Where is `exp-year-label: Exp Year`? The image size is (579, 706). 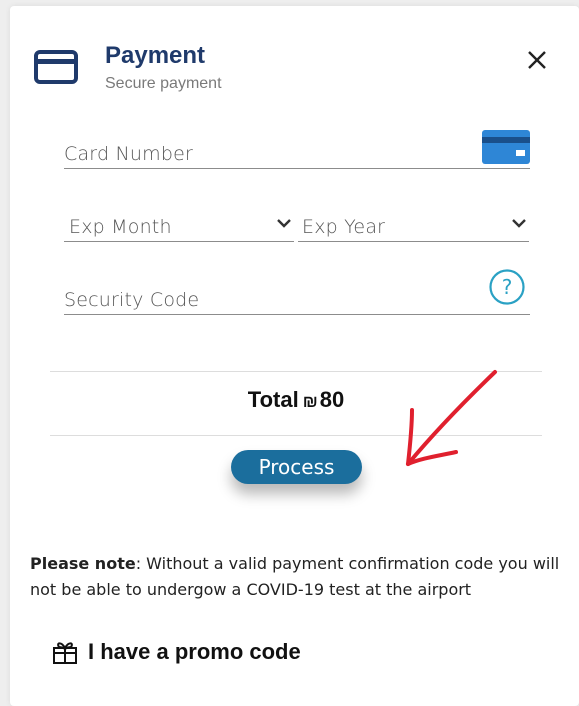 exp-year-label: Exp Year is located at coordinates (344, 227).